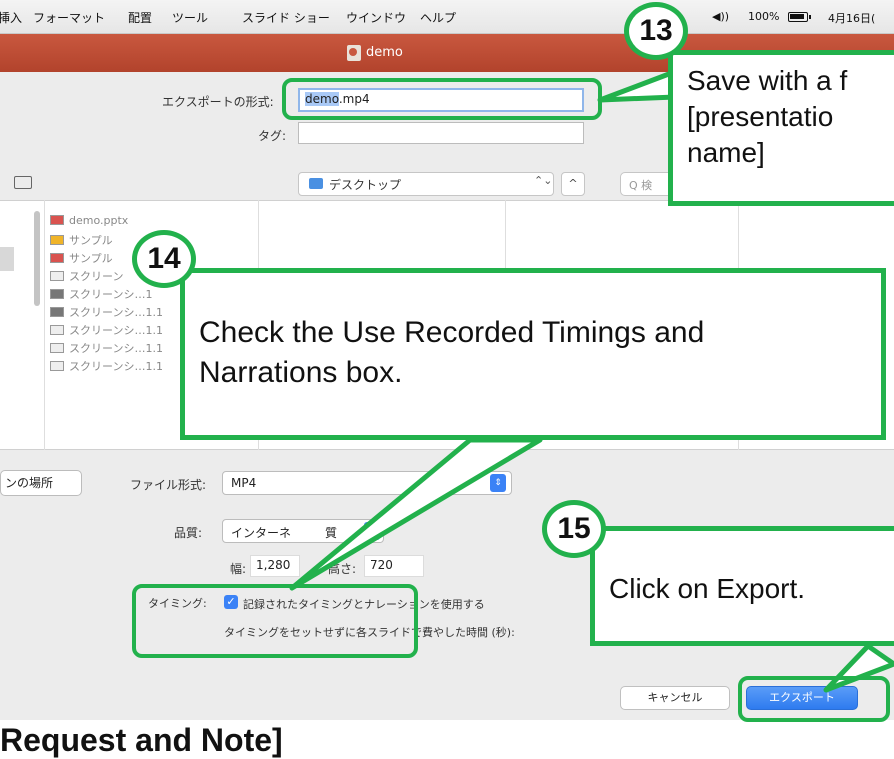  I want to click on menu-slideshow: スライド ショー, so click(286, 17).